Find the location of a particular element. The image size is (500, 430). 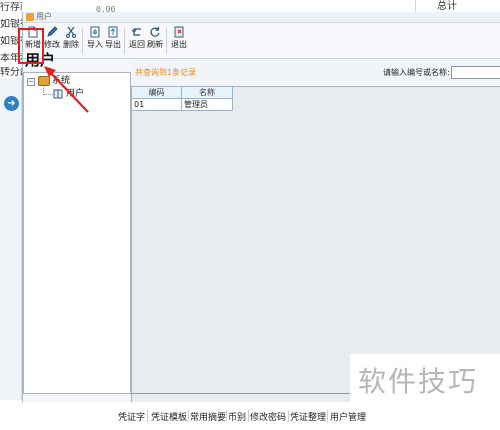

import-button-label: 导入 is located at coordinates (95, 44).